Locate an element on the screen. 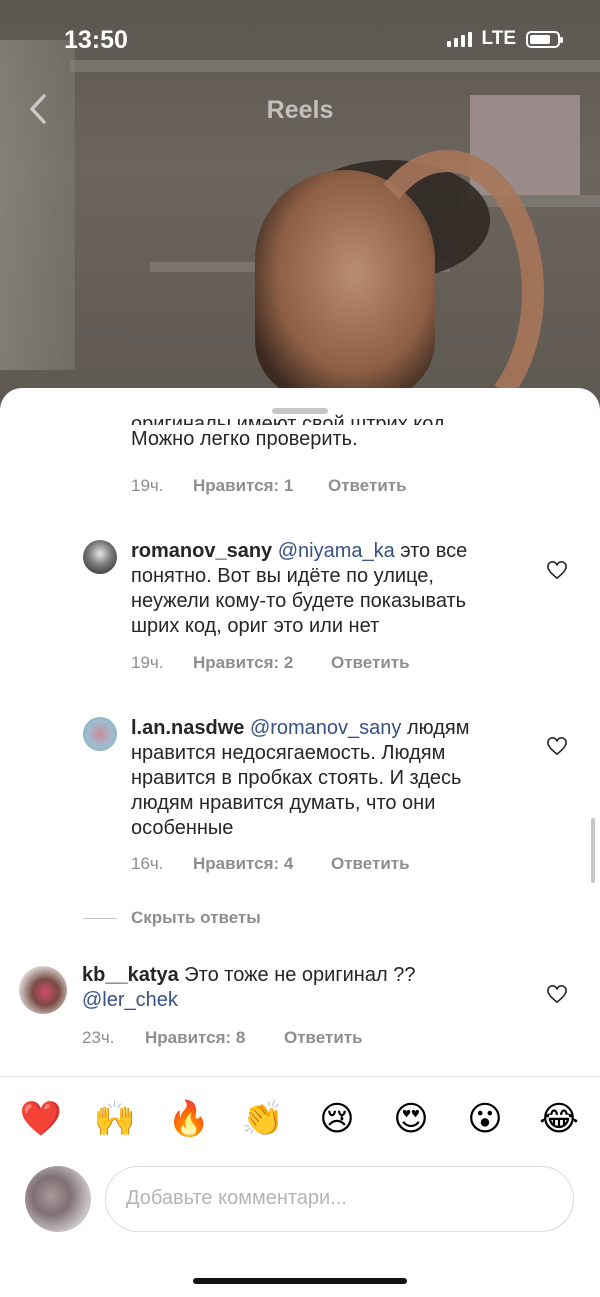 The width and height of the screenshot is (600, 1297). comment-likes: Нравится: 1 is located at coordinates (260, 486).